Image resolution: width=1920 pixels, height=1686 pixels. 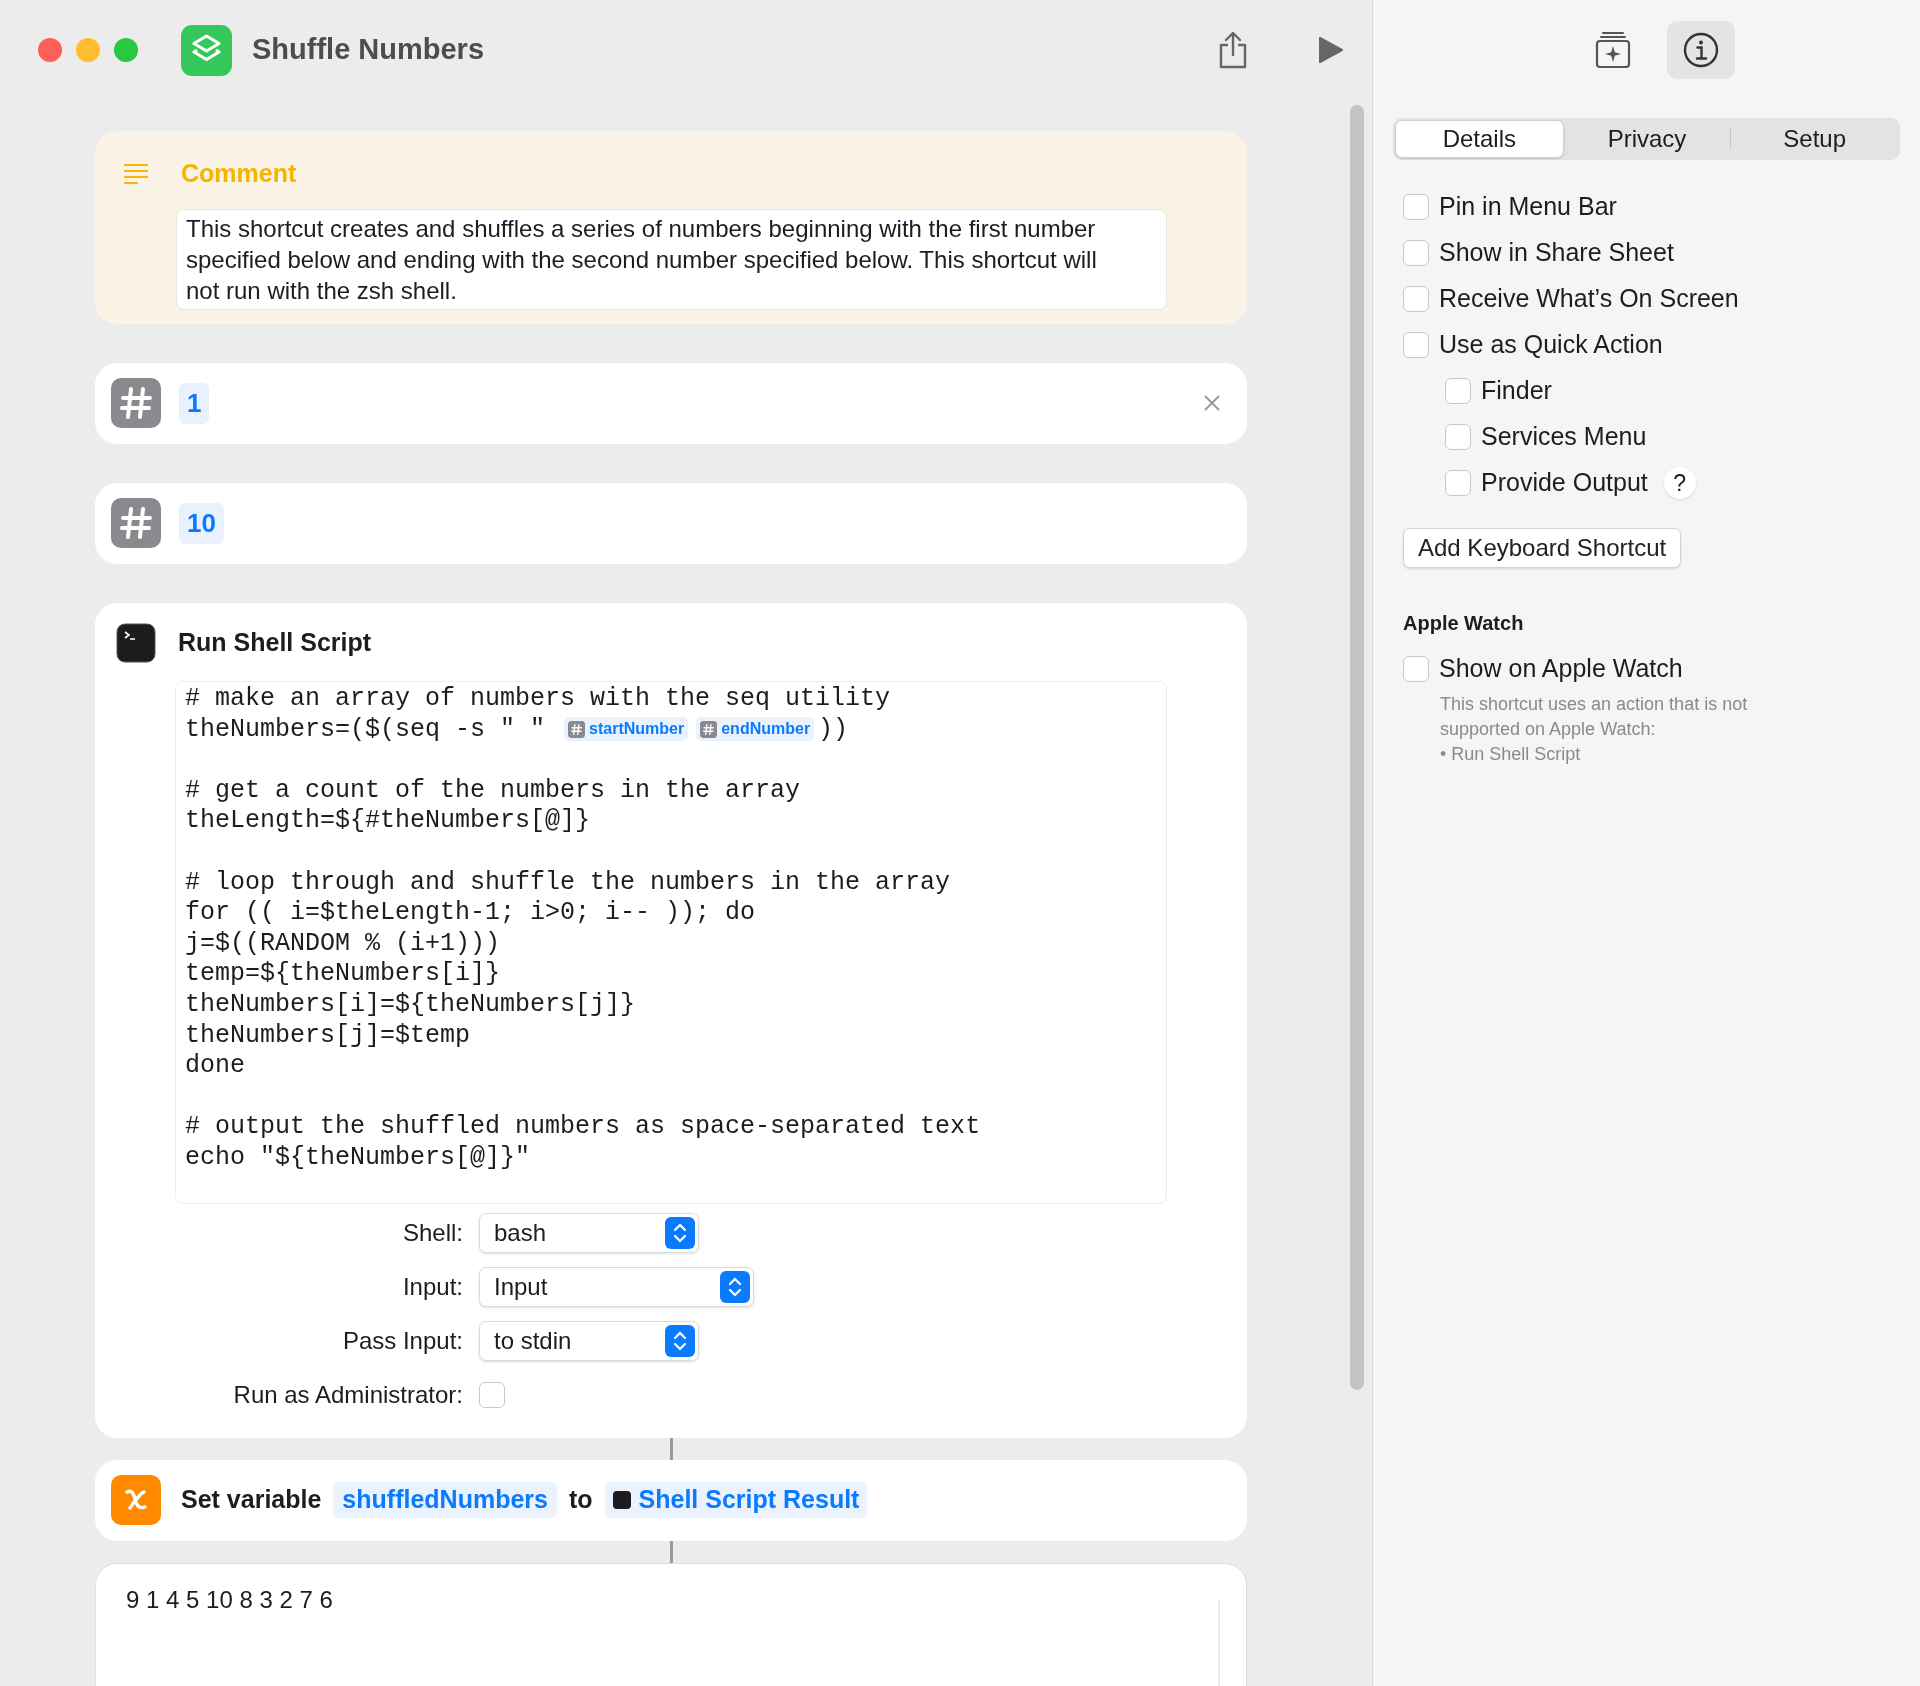 What do you see at coordinates (1556, 253) in the screenshot?
I see `option-label: Show in Share Sheet` at bounding box center [1556, 253].